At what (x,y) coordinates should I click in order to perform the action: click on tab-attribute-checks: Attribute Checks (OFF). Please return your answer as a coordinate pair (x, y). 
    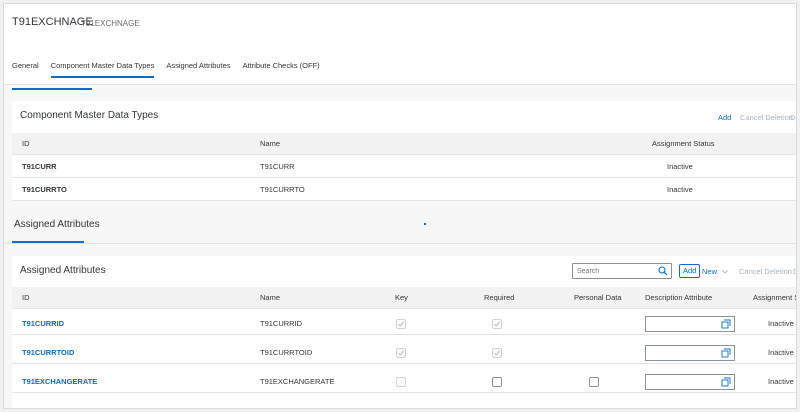
    Looking at the image, I should click on (281, 71).